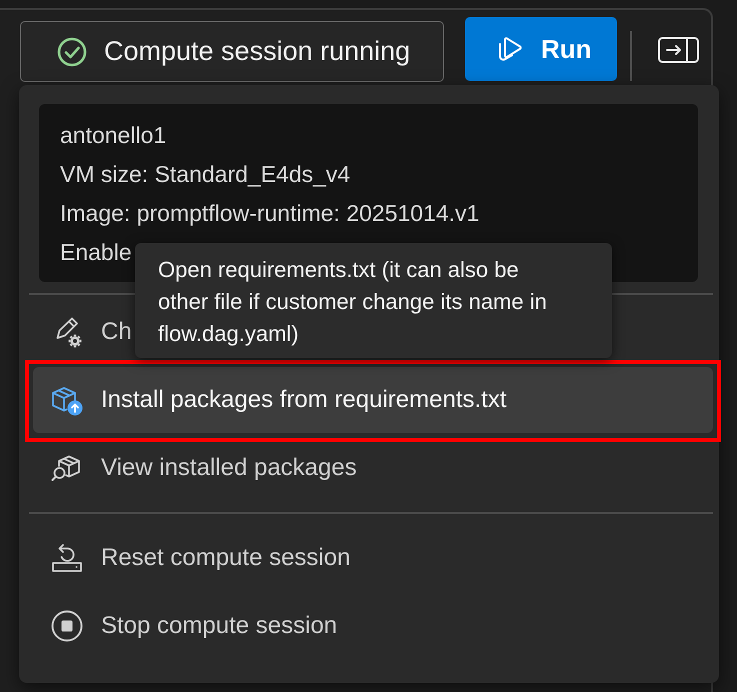 This screenshot has height=692, width=737. Describe the element at coordinates (541, 49) in the screenshot. I see `run-button: Run` at that location.